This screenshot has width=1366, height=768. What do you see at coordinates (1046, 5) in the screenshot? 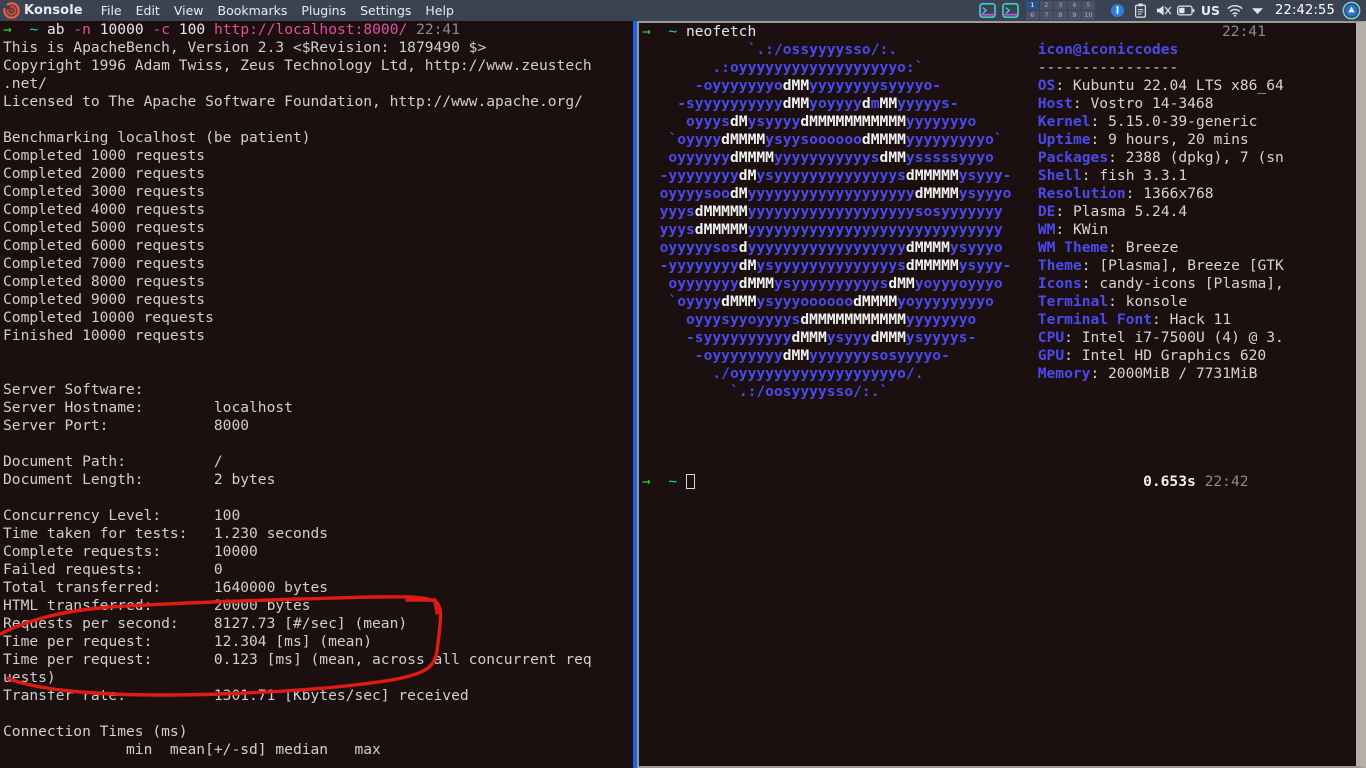
I see `pager-cell-2: 2` at bounding box center [1046, 5].